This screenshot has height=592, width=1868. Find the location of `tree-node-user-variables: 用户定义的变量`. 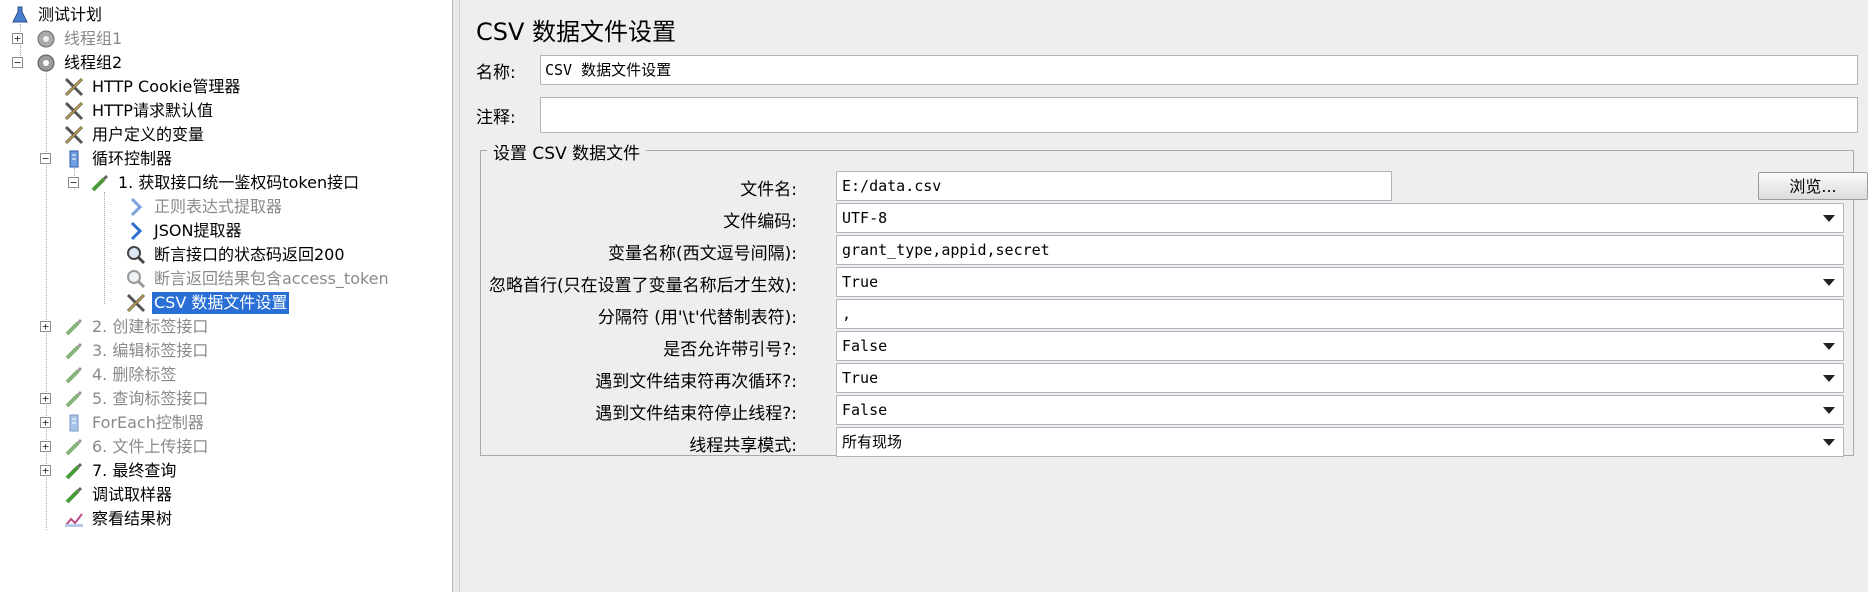

tree-node-user-variables: 用户定义的变量 is located at coordinates (134, 135).